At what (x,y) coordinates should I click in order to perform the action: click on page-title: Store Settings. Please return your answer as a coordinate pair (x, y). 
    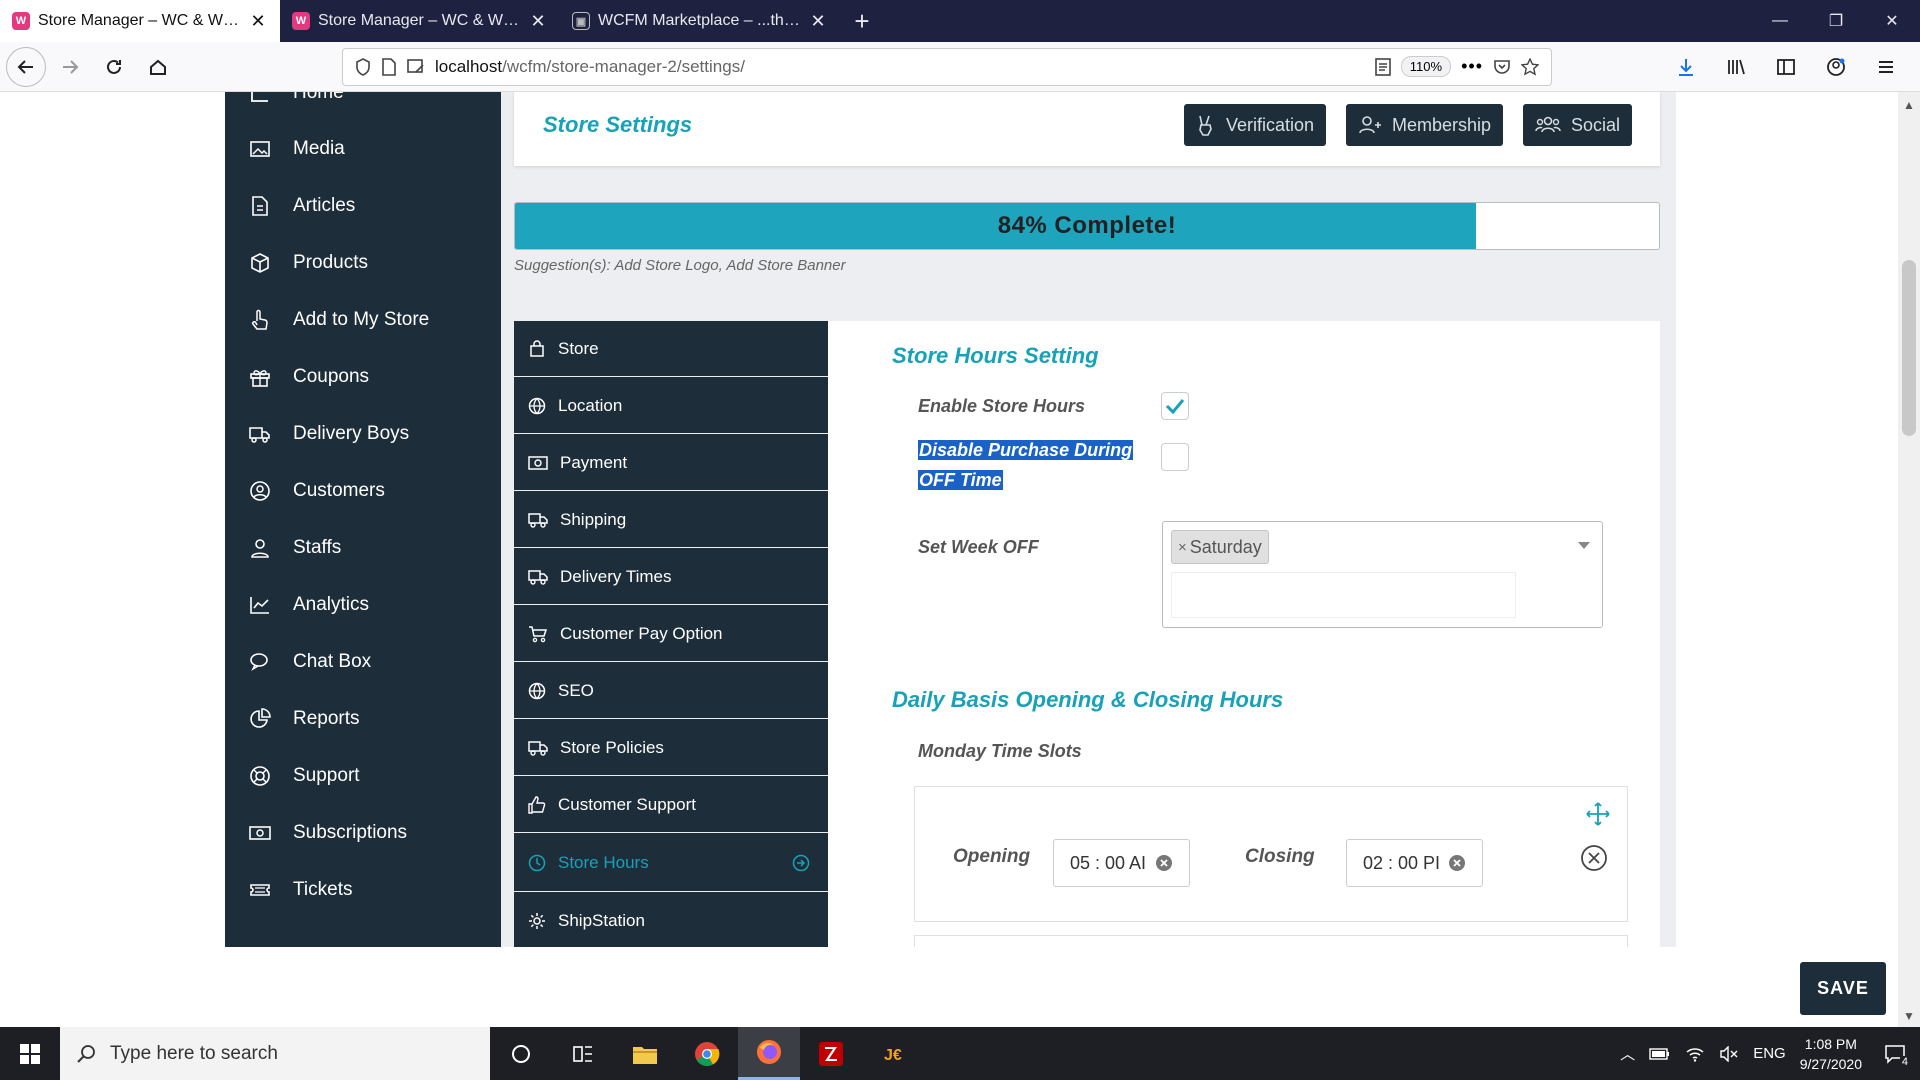
    Looking at the image, I should click on (618, 124).